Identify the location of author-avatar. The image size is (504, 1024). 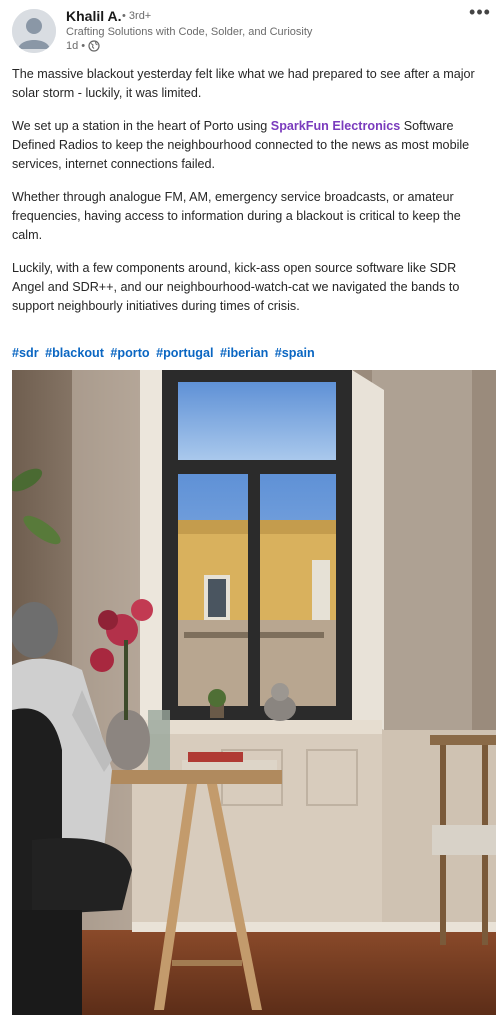
(34, 31).